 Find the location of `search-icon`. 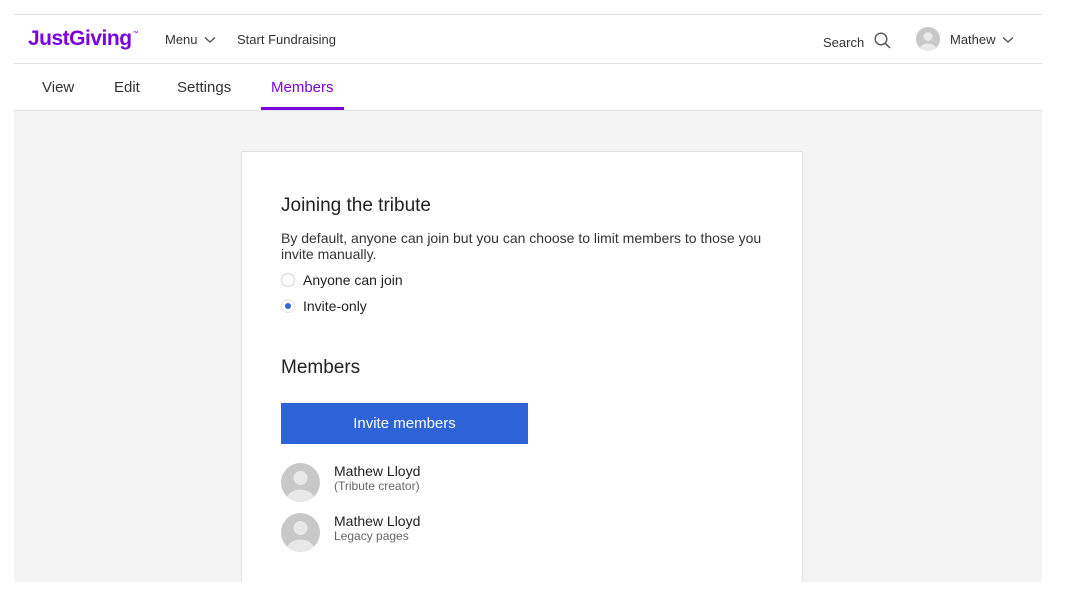

search-icon is located at coordinates (882, 42).